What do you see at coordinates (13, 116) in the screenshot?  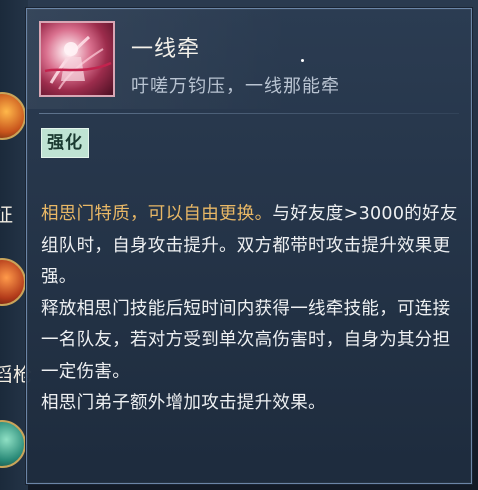 I see `flame-warrior-icon` at bounding box center [13, 116].